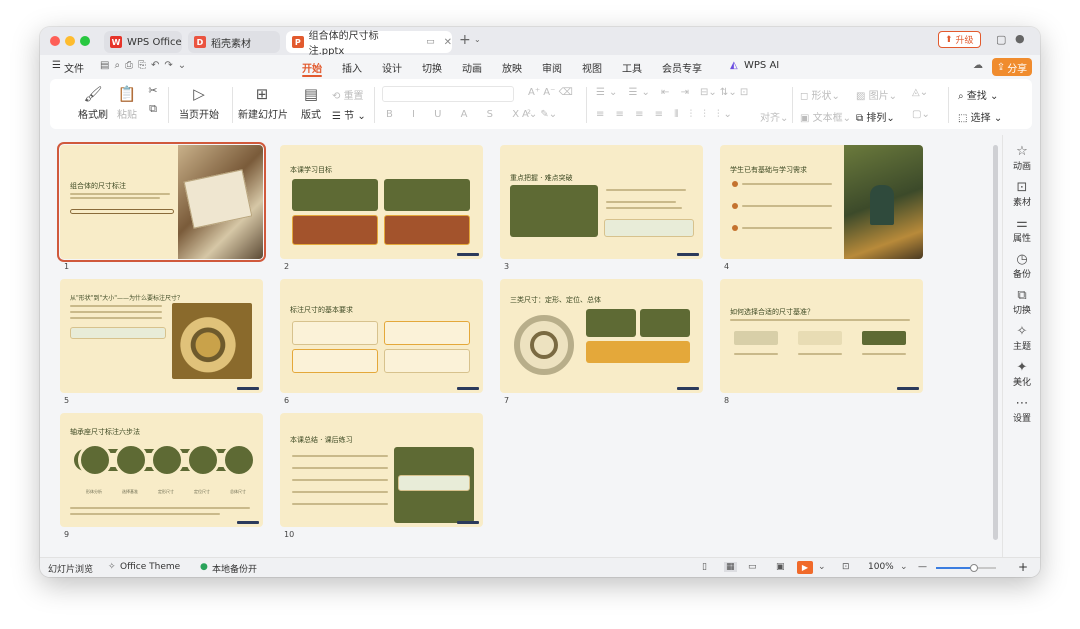 The image size is (1080, 629). What do you see at coordinates (822, 567) in the screenshot?
I see `slideshow-options-icon: ⌄` at bounding box center [822, 567].